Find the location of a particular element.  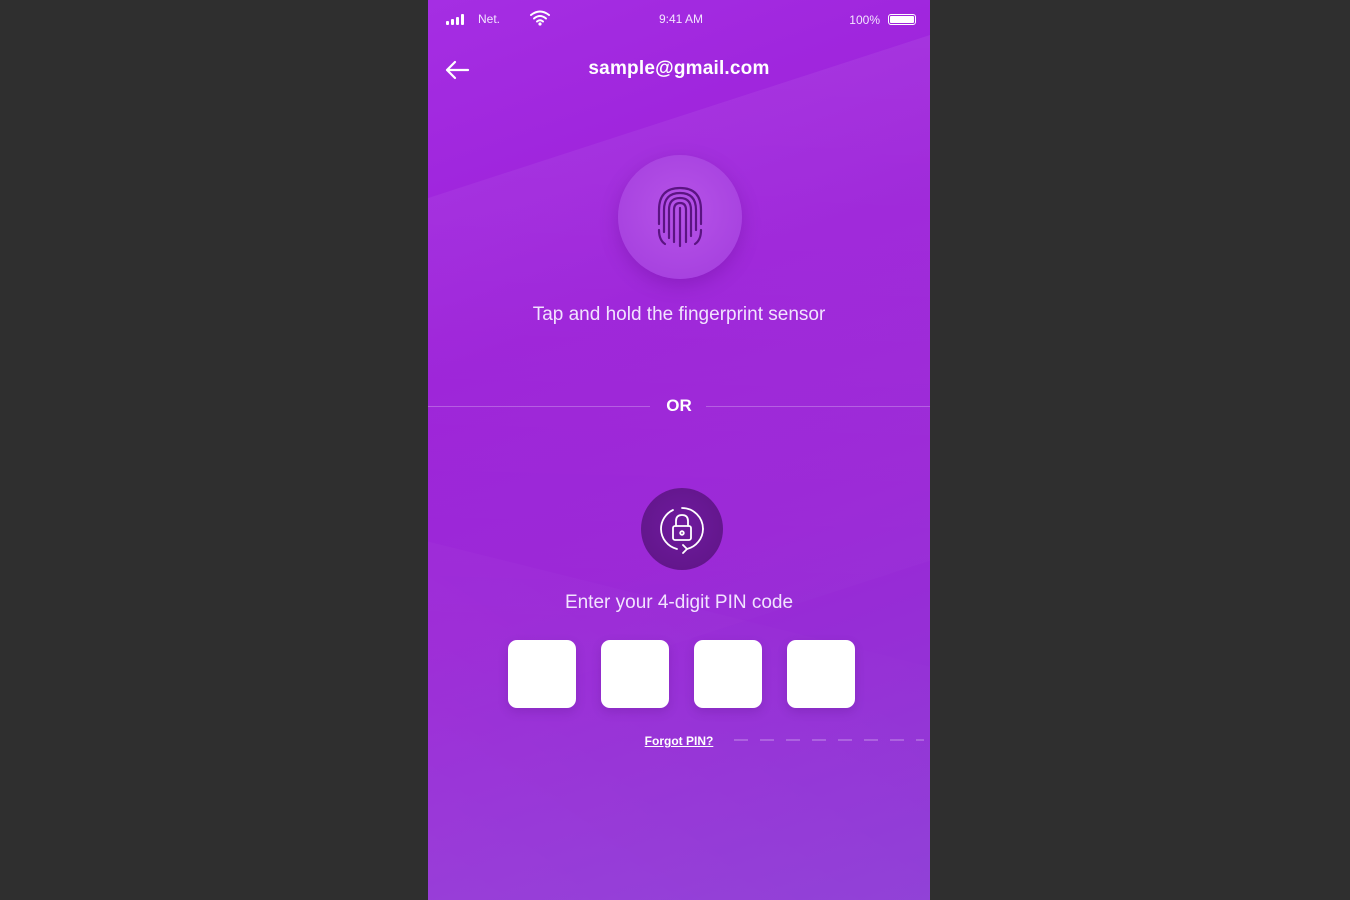

pin-lock-badge is located at coordinates (682, 529).